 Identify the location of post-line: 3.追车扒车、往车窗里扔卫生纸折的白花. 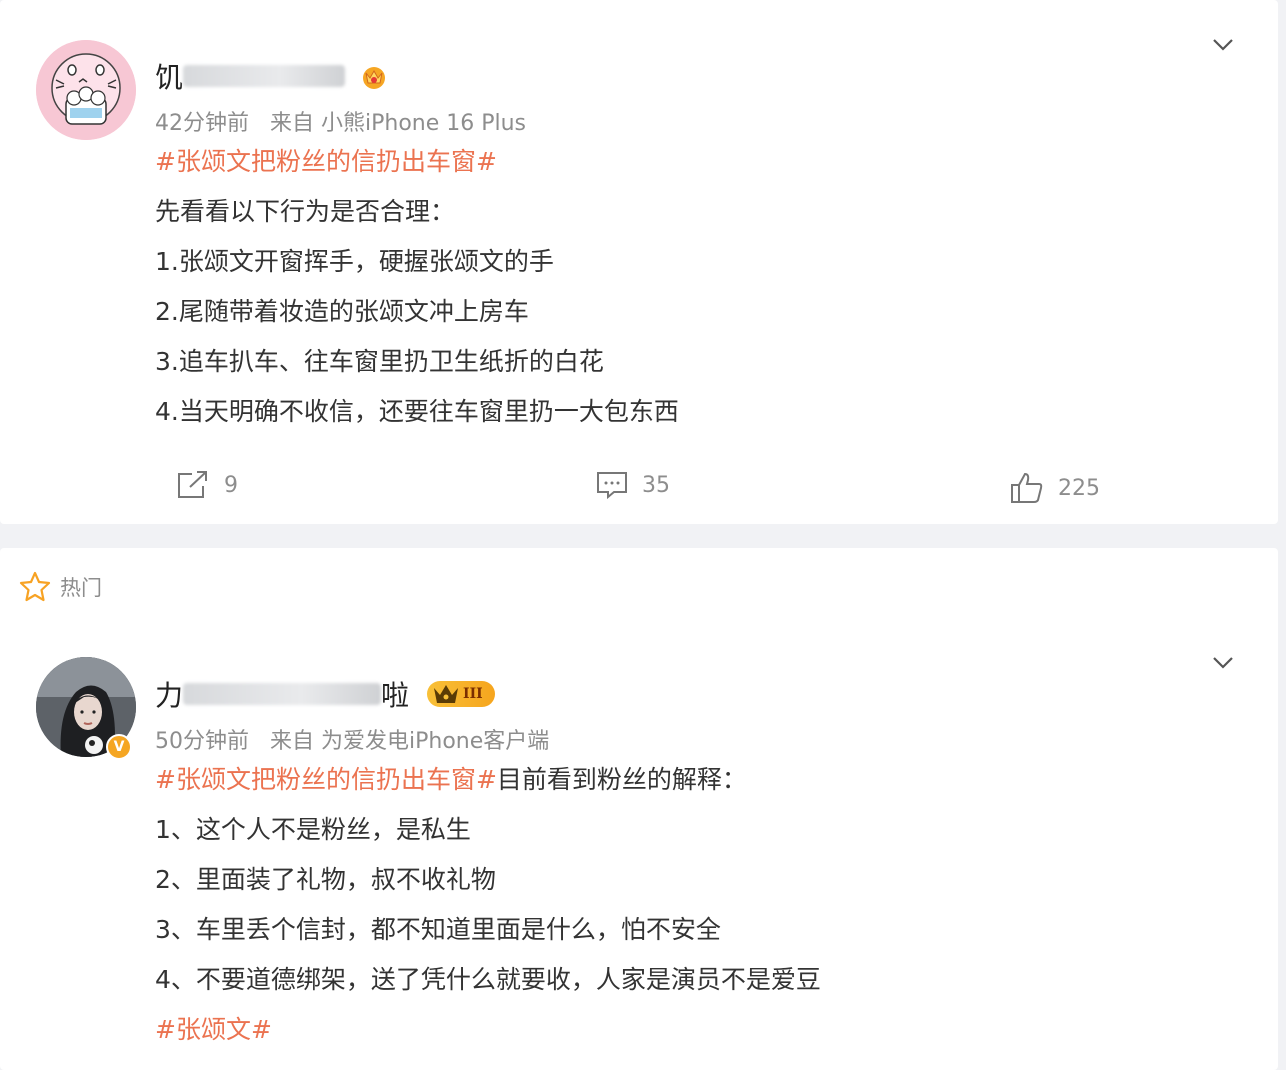
(379, 361).